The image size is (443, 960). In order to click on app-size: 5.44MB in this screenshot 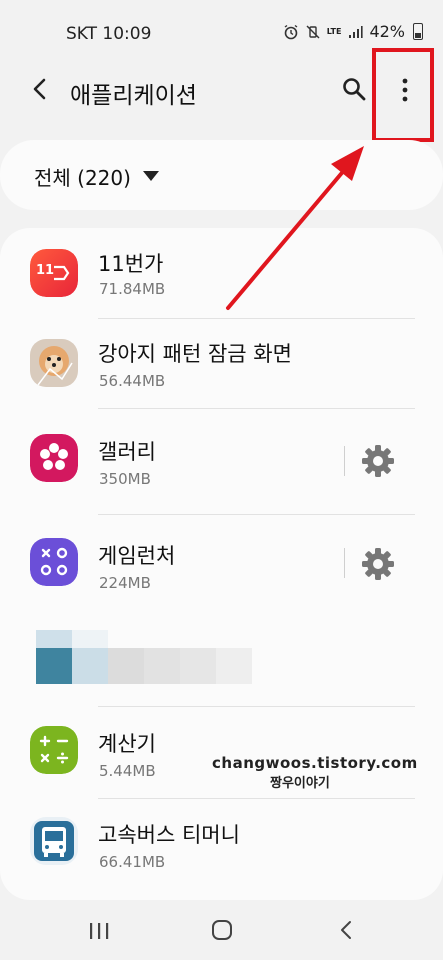, I will do `click(127, 771)`.